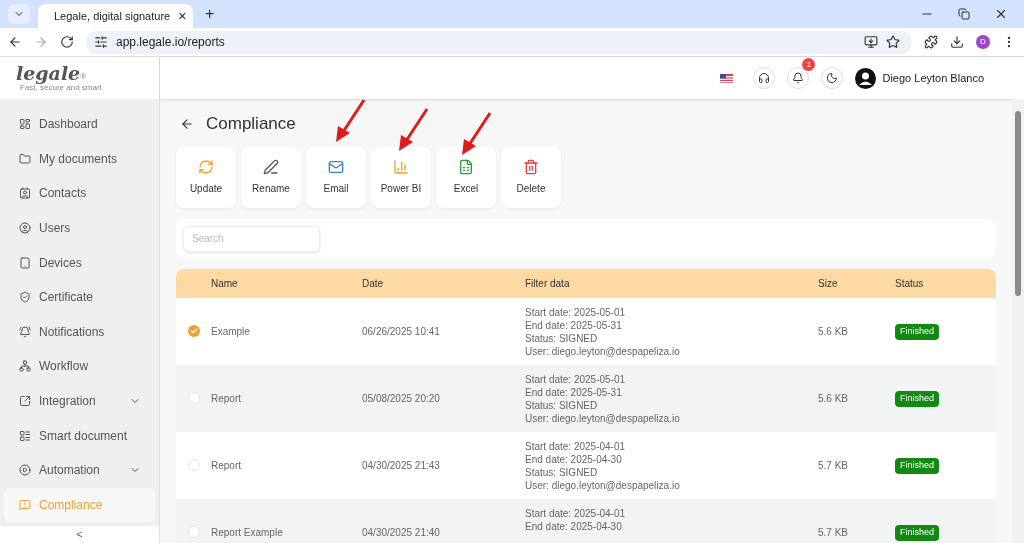 This screenshot has width=1024, height=543. I want to click on sidebar-item: Smart document, so click(79, 435).